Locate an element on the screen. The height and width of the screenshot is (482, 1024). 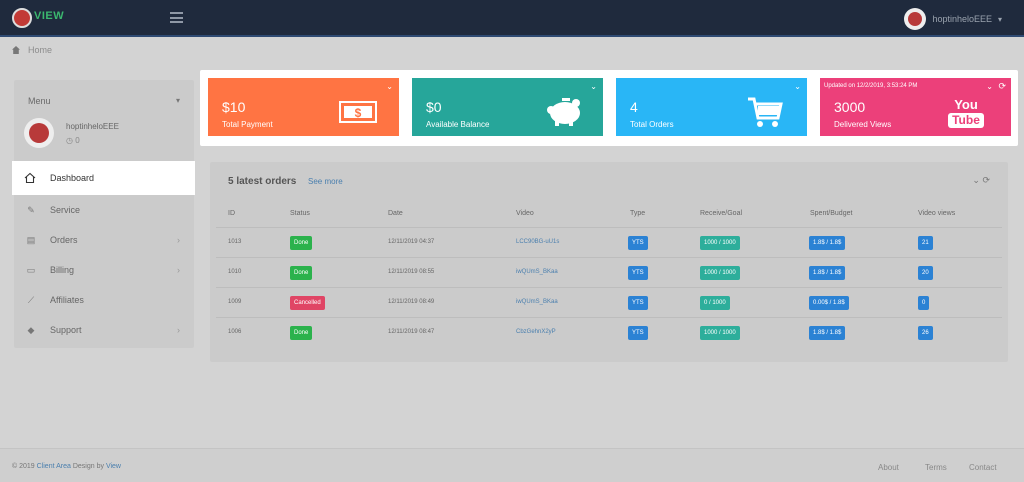
see-more-link: See more is located at coordinates (325, 181).